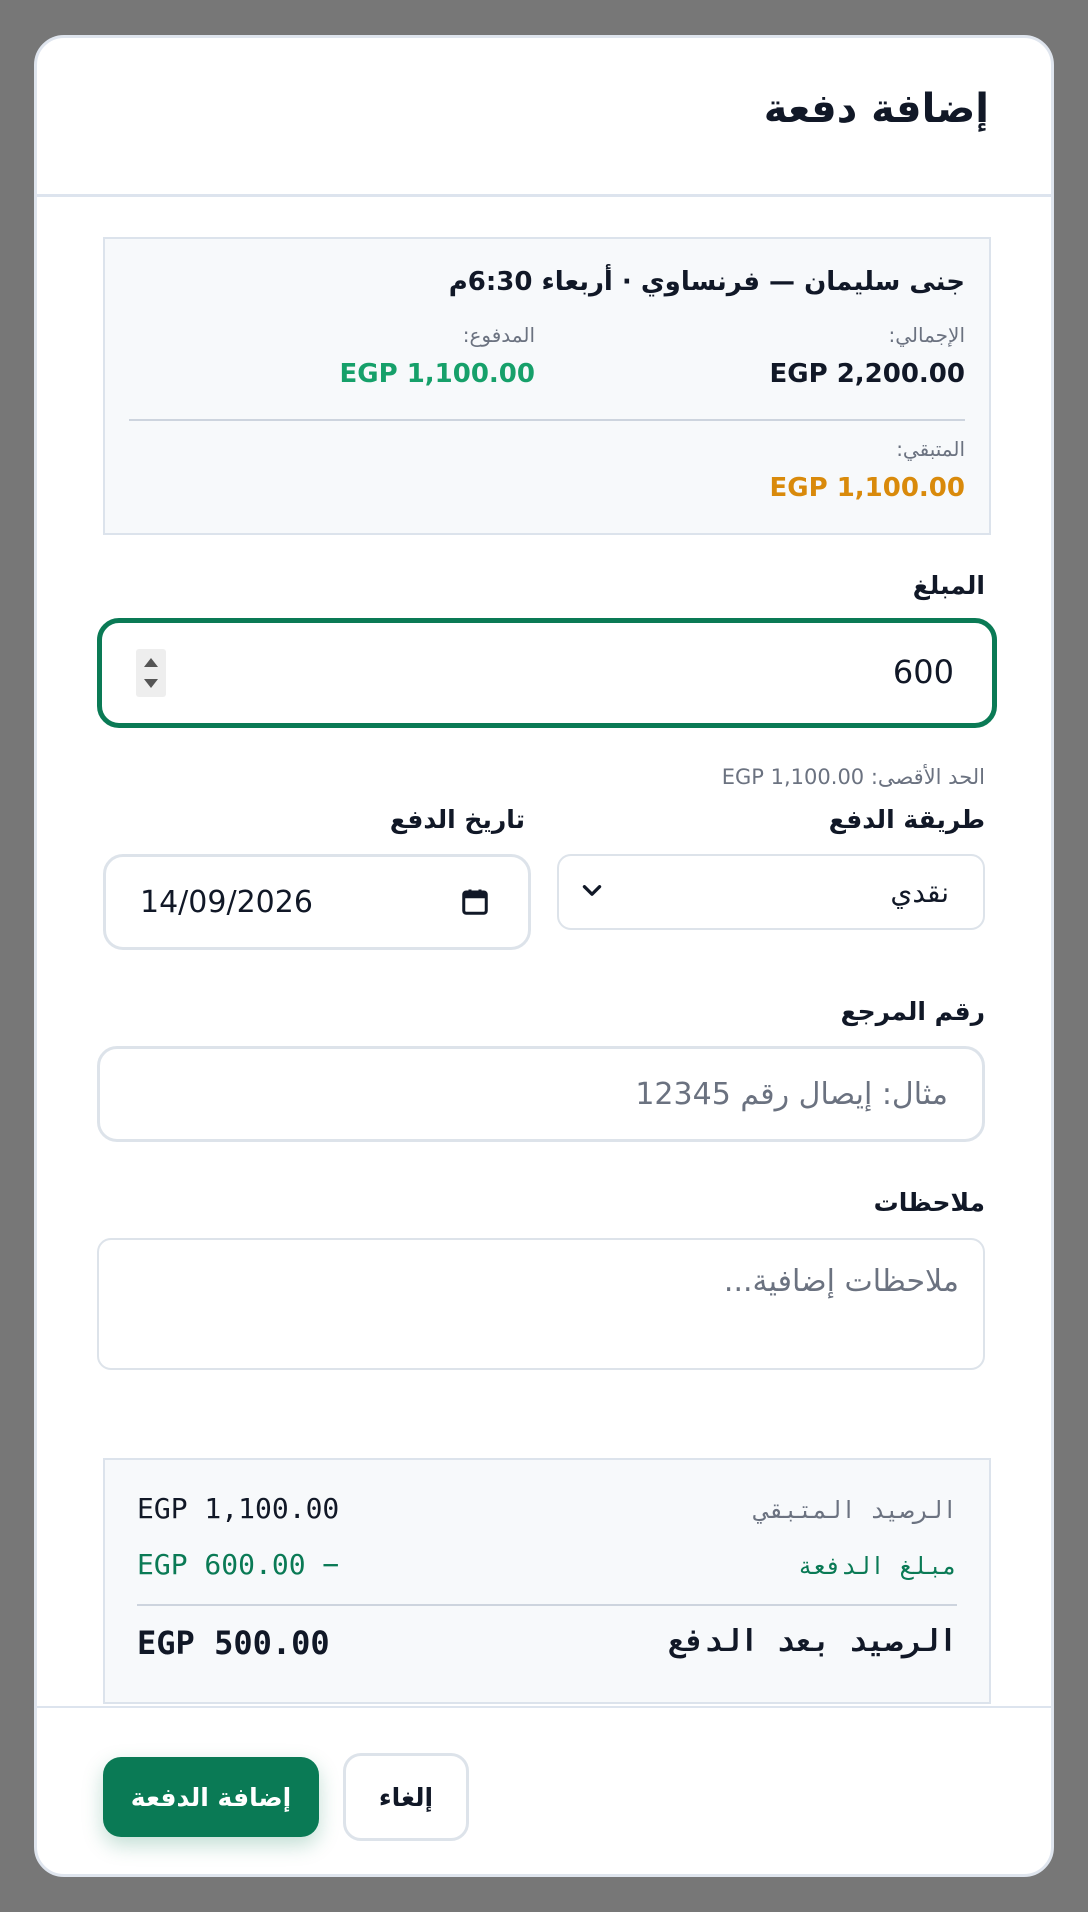 Image resolution: width=1088 pixels, height=1912 pixels. What do you see at coordinates (926, 335) in the screenshot?
I see `total-label: الإجمالي:` at bounding box center [926, 335].